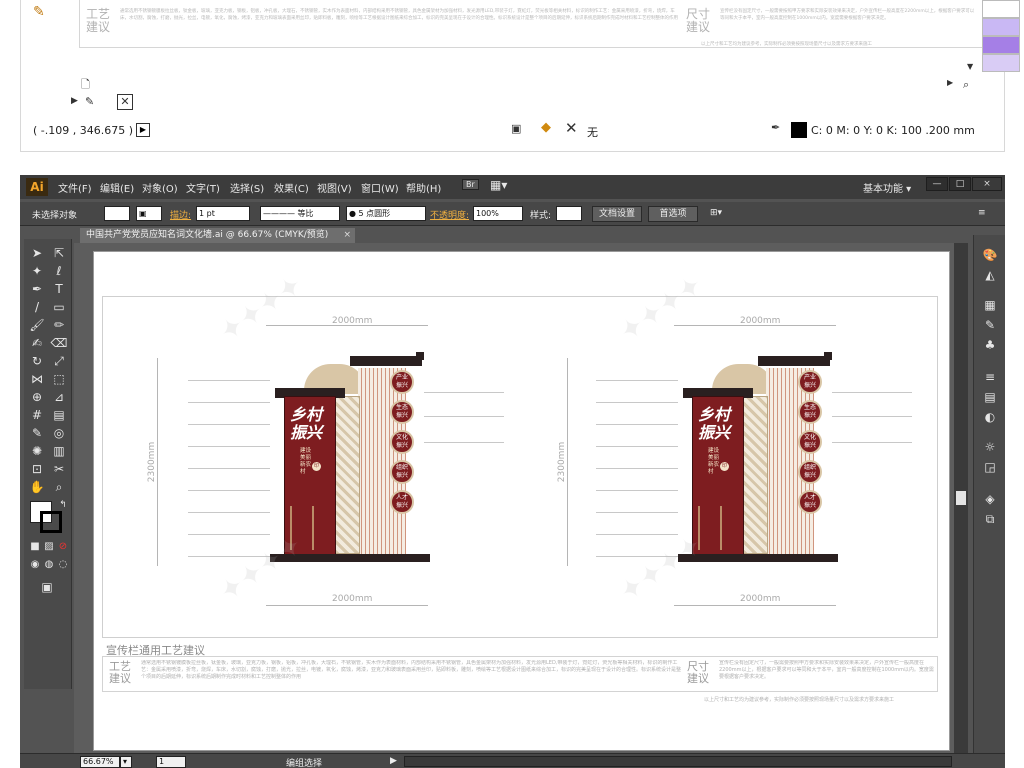 The height and width of the screenshot is (768, 1024). Describe the element at coordinates (37, 325) in the screenshot. I see `paintbrush-tool-icon: 🖌` at that location.